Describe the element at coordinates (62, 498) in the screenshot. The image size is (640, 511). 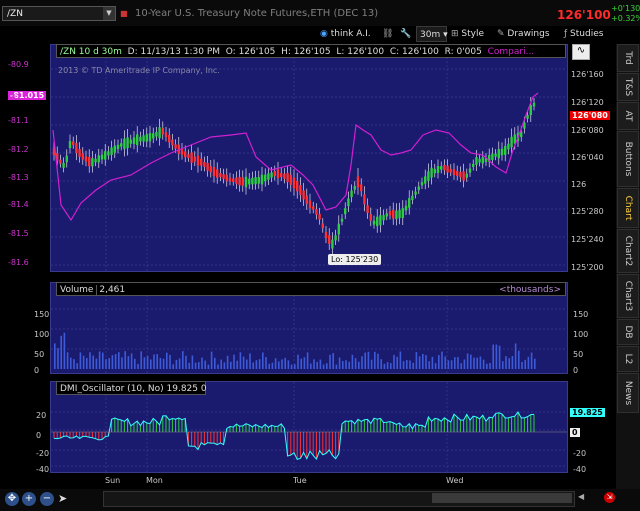
I see `cursor-icon: ➤` at that location.